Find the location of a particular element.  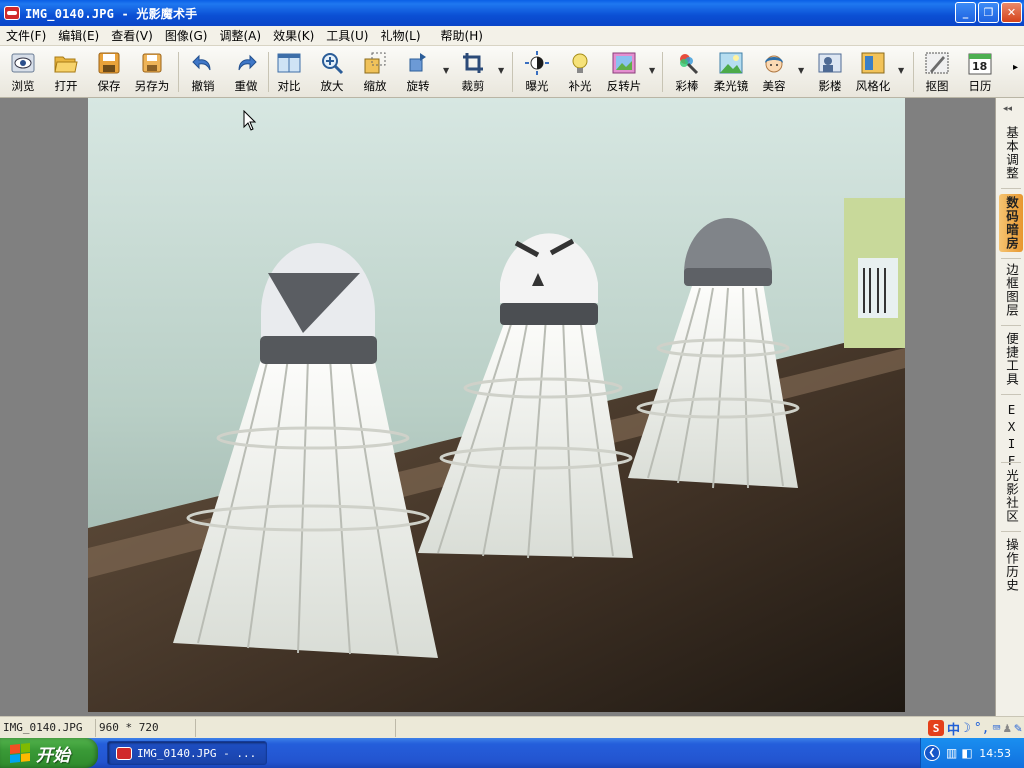

clock: 14:53 is located at coordinates (995, 753).